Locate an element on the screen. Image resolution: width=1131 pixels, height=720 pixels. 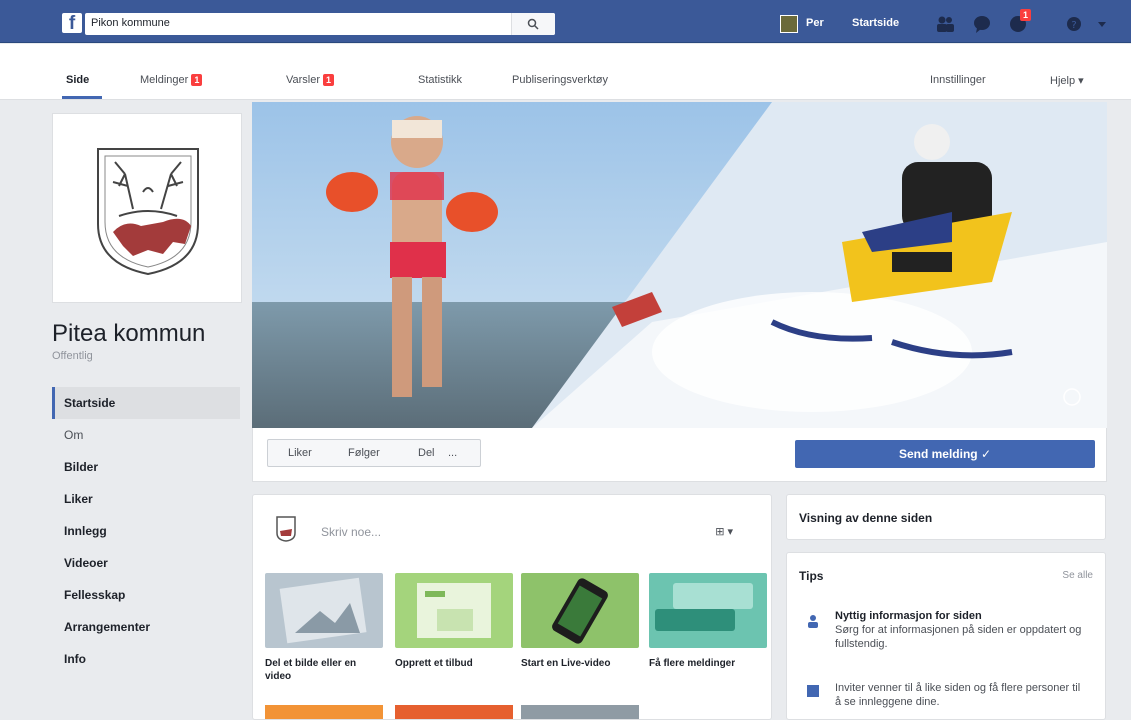
profile-name-link: Per is located at coordinates (815, 23).